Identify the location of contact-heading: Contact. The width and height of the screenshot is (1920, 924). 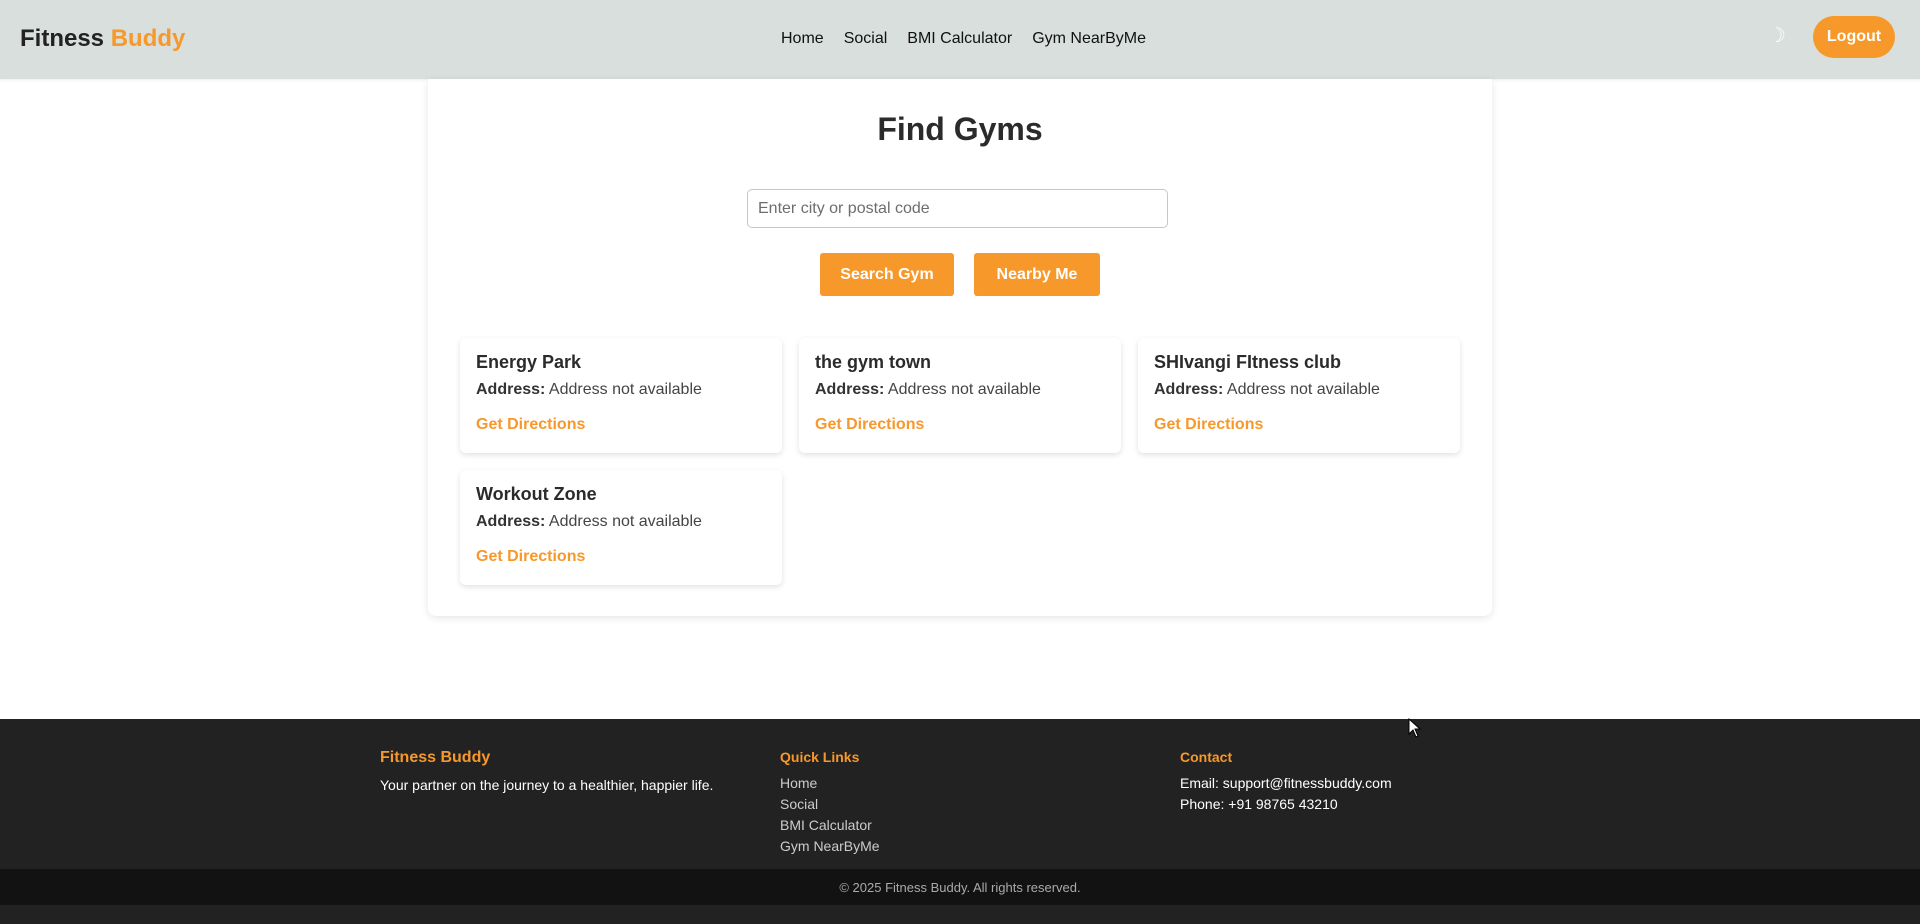
(1206, 757).